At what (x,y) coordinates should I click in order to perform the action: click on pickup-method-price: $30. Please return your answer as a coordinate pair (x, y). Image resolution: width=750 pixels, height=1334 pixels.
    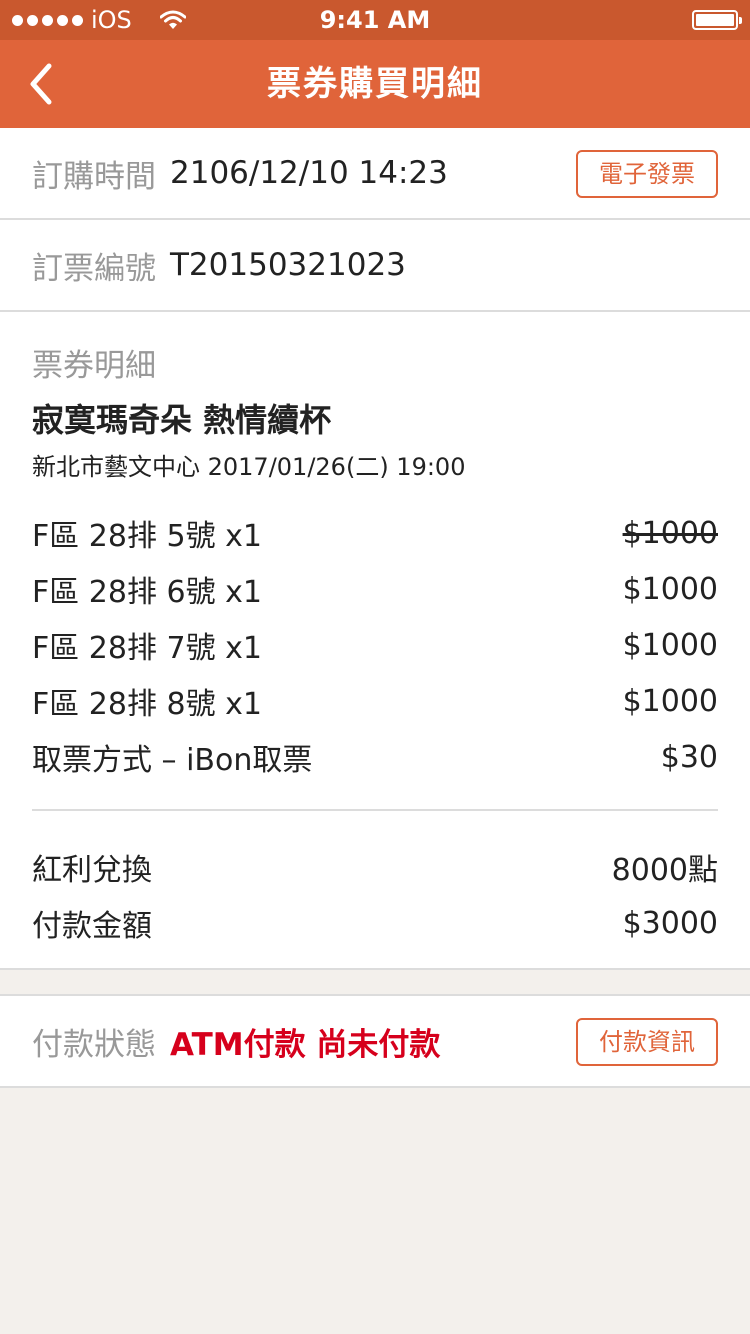
    Looking at the image, I should click on (689, 757).